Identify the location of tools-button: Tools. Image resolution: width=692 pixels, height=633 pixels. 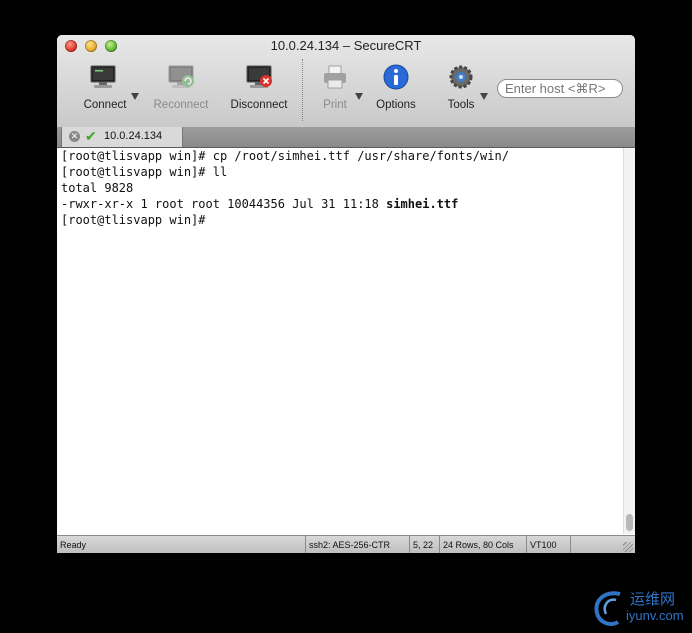
(461, 89).